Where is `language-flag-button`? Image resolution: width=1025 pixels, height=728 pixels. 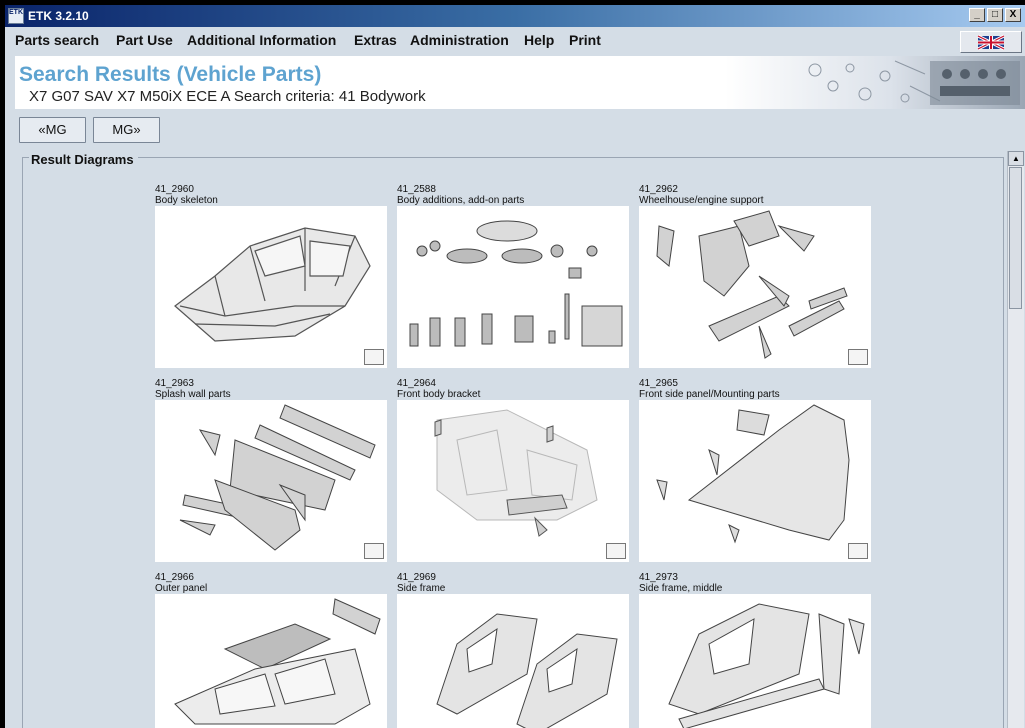
language-flag-button is located at coordinates (991, 42).